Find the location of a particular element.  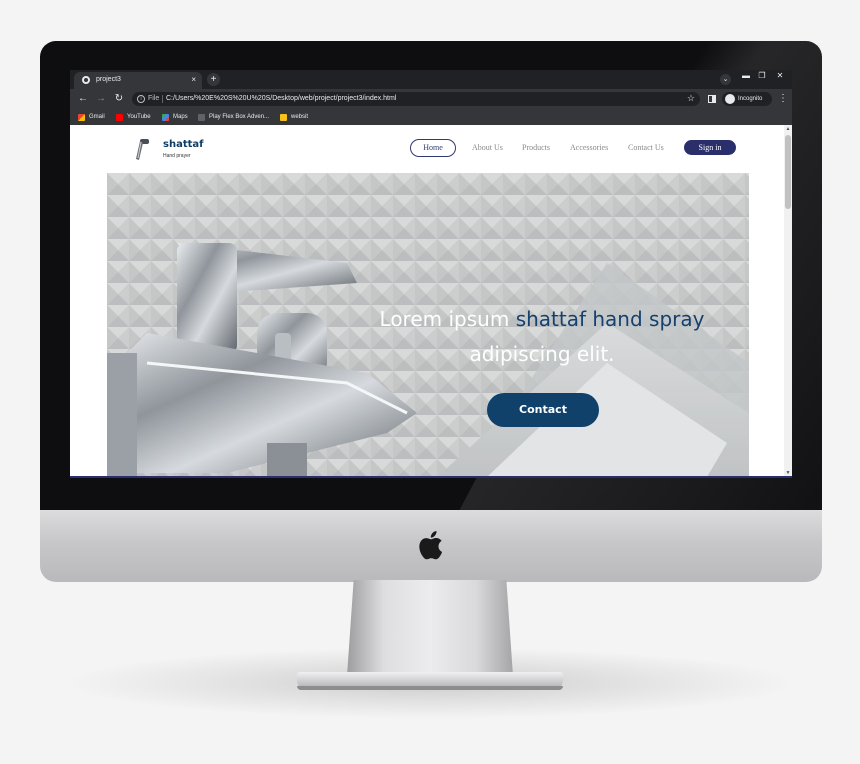

bookmark-label: Gmail is located at coordinates (97, 117).